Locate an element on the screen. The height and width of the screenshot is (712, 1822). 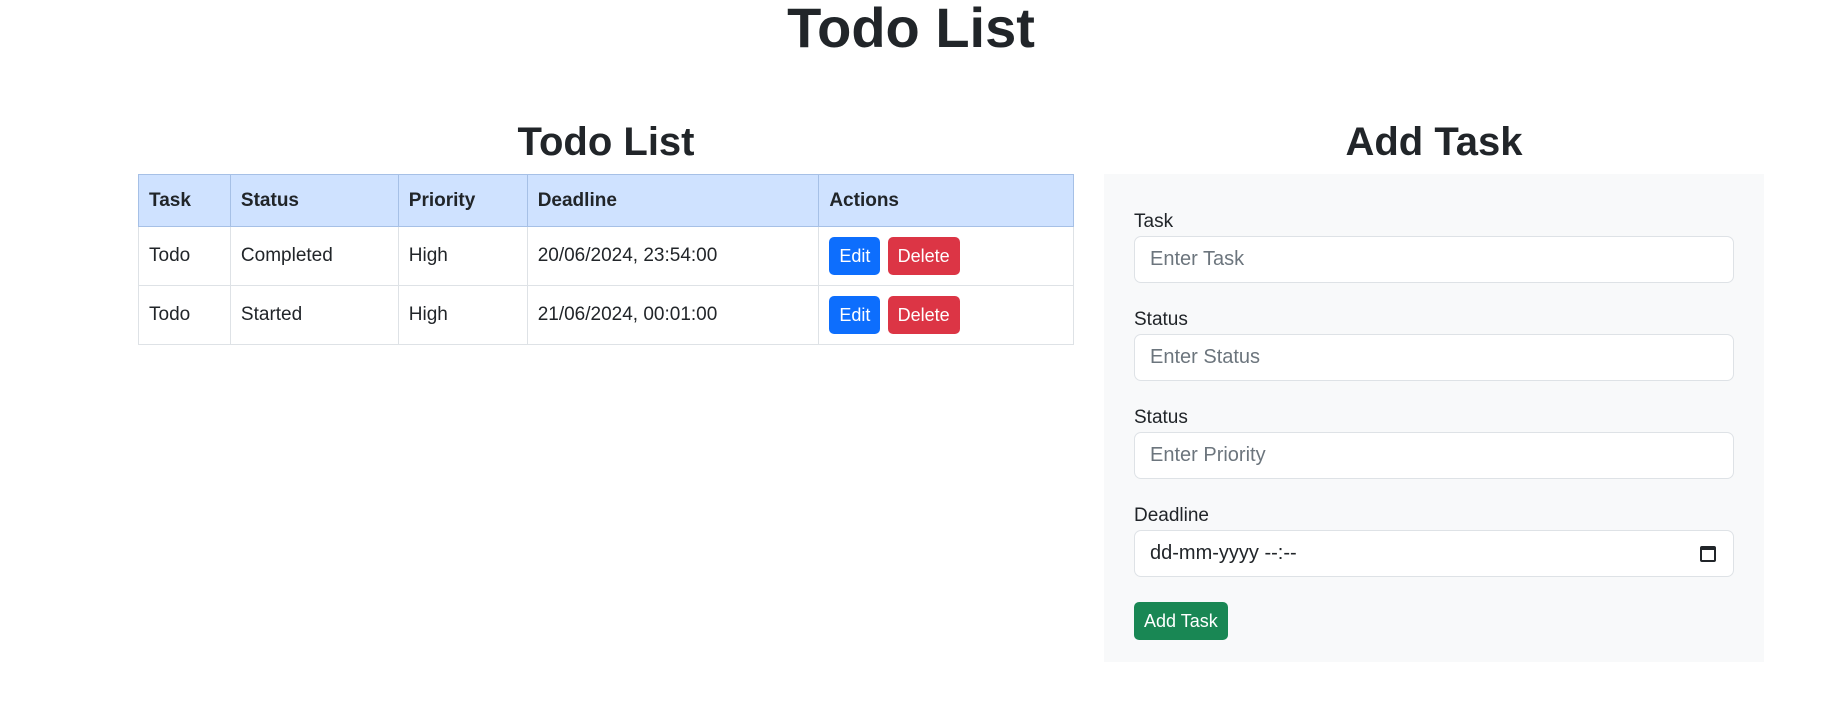
task-input is located at coordinates (1434, 259).